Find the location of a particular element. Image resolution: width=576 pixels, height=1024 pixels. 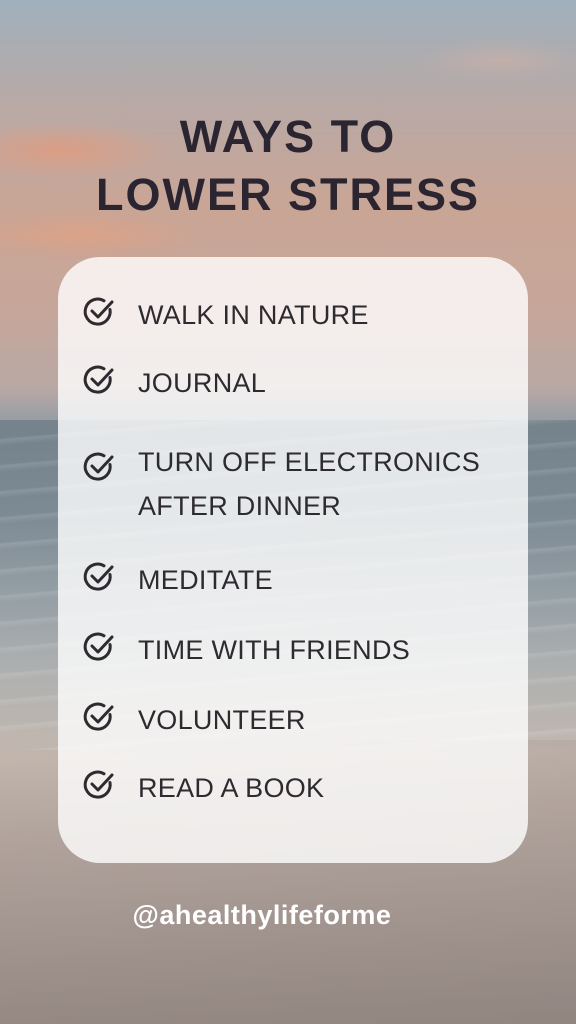

list-item-label-line-2: AFTER DINNER is located at coordinates (240, 506).